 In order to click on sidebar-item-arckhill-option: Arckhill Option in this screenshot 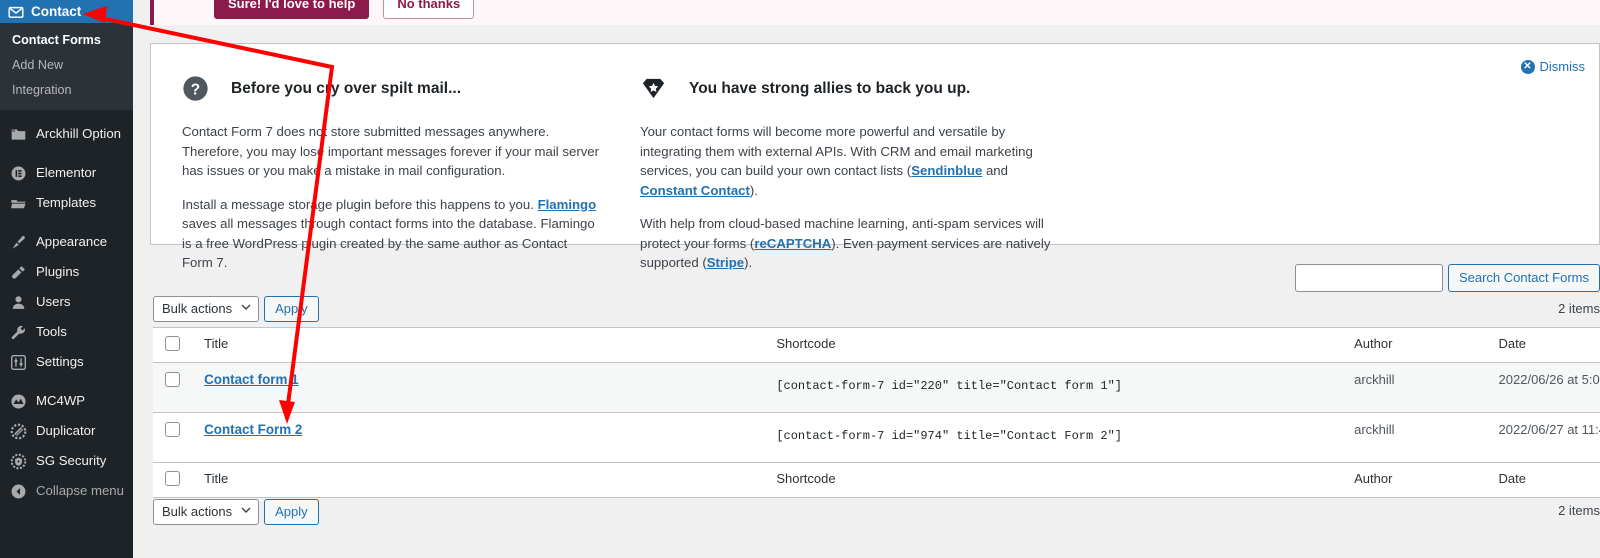, I will do `click(66, 134)`.